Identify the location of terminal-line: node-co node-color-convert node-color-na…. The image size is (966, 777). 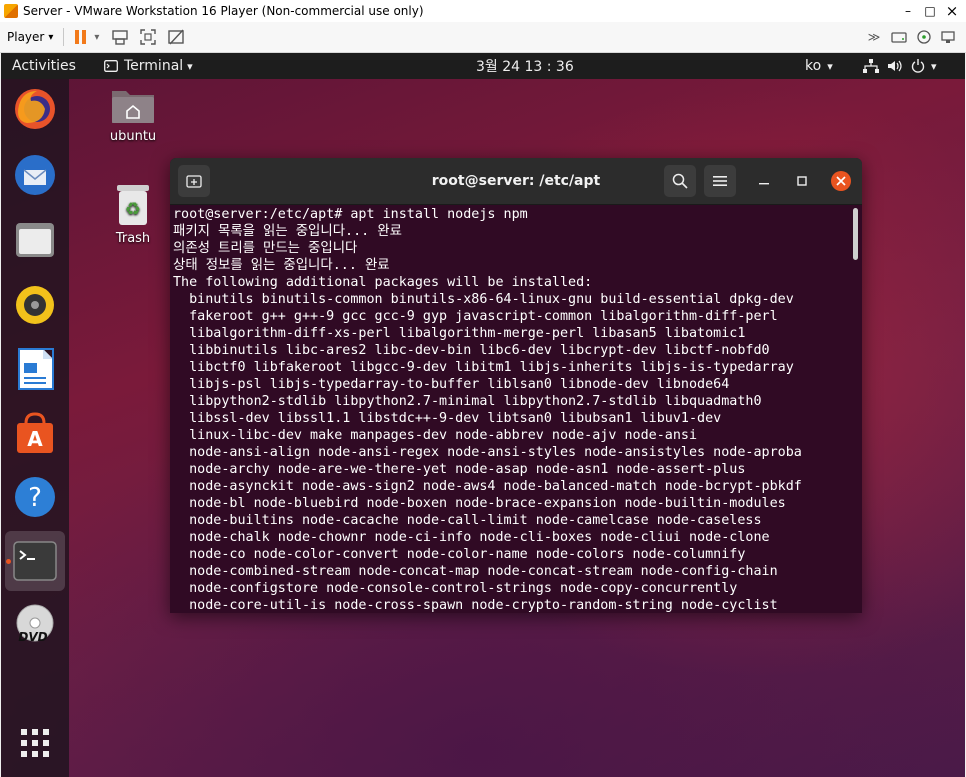
(459, 554).